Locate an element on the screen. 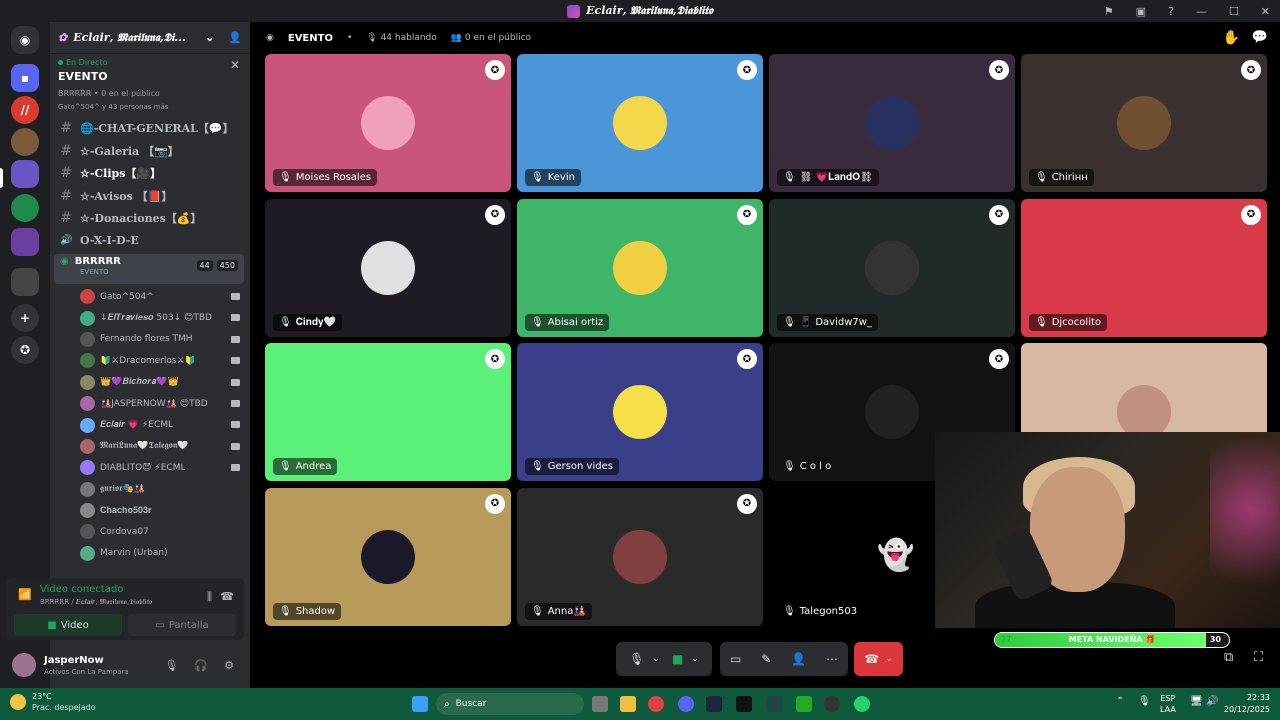  voice-user: Marvin (Urban) is located at coordinates (150, 553).